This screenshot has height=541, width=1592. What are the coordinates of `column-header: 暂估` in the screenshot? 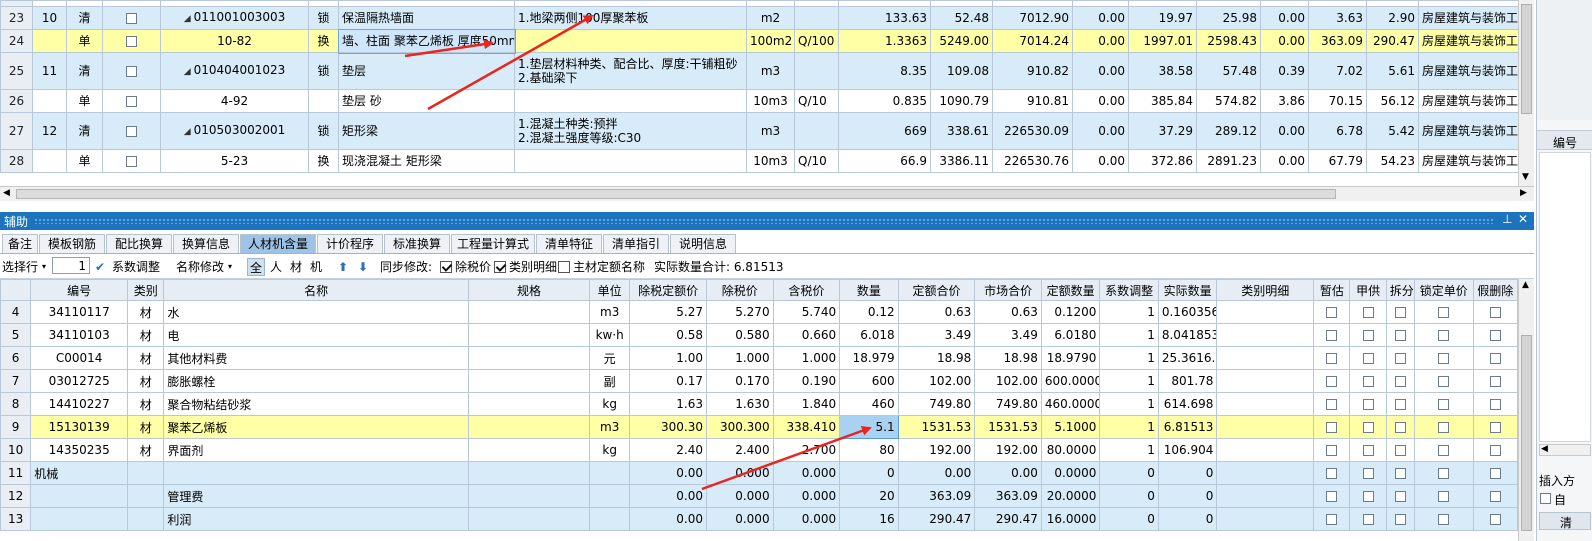 It's located at (1332, 290).